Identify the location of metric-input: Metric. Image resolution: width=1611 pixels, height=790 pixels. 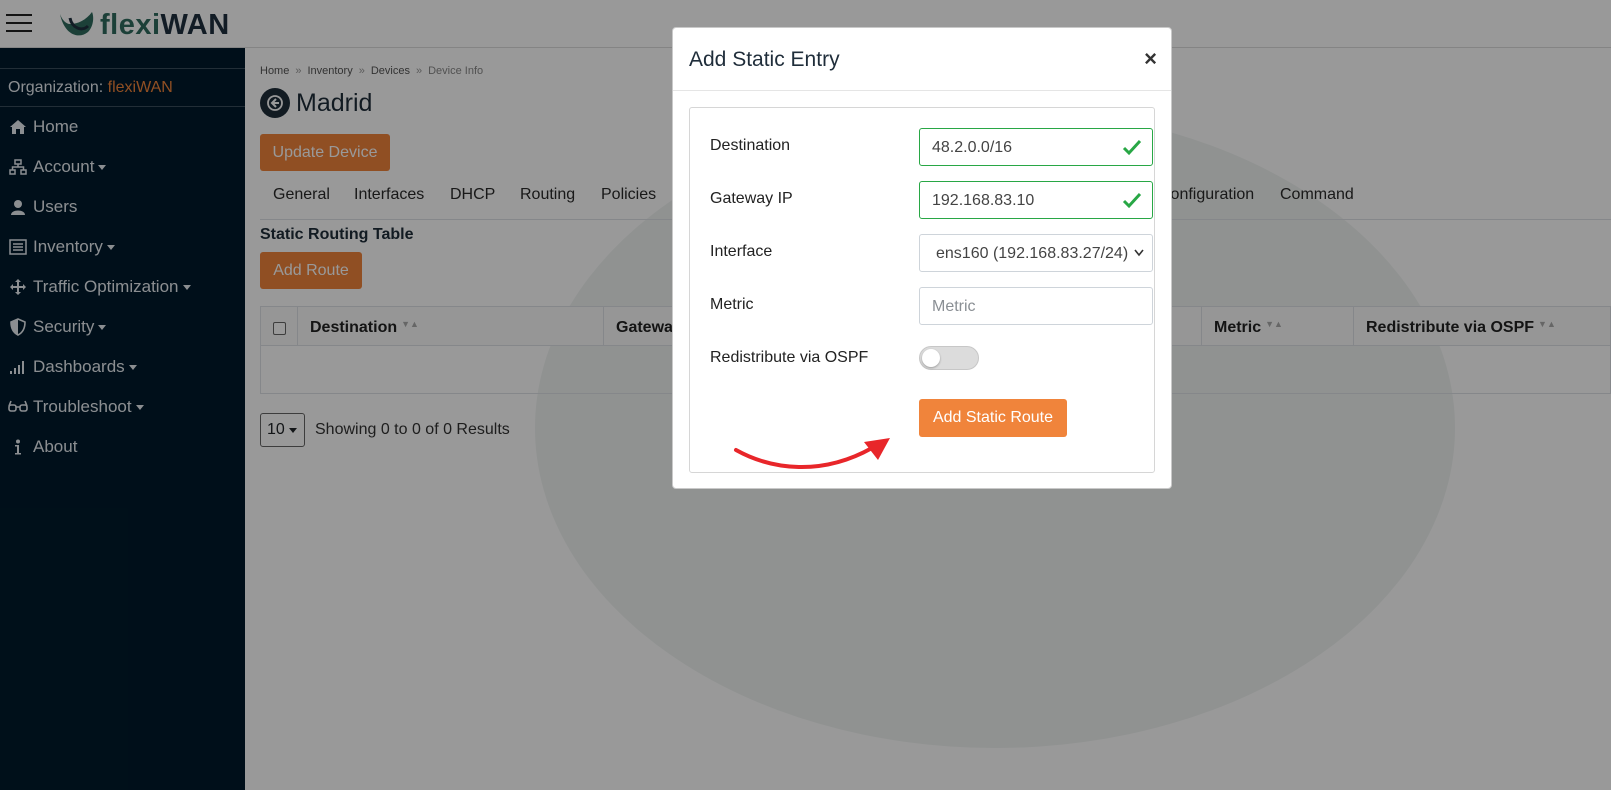
(1036, 306).